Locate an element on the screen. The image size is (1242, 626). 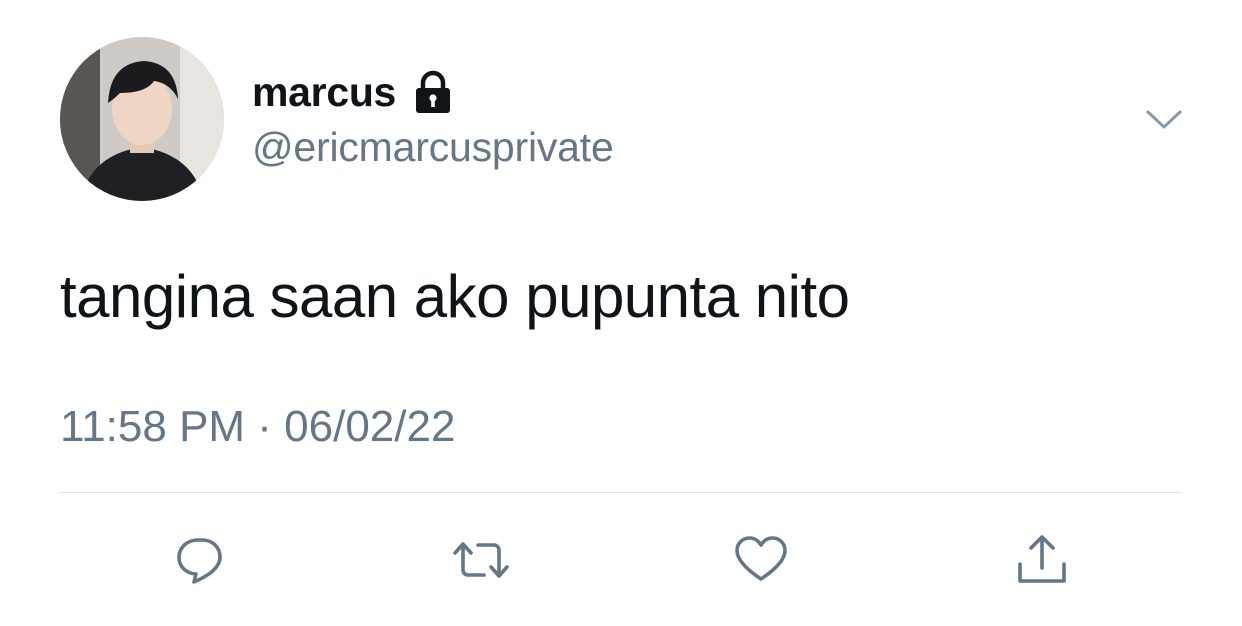
username-handle: @ericmarcusprivate is located at coordinates (433, 147).